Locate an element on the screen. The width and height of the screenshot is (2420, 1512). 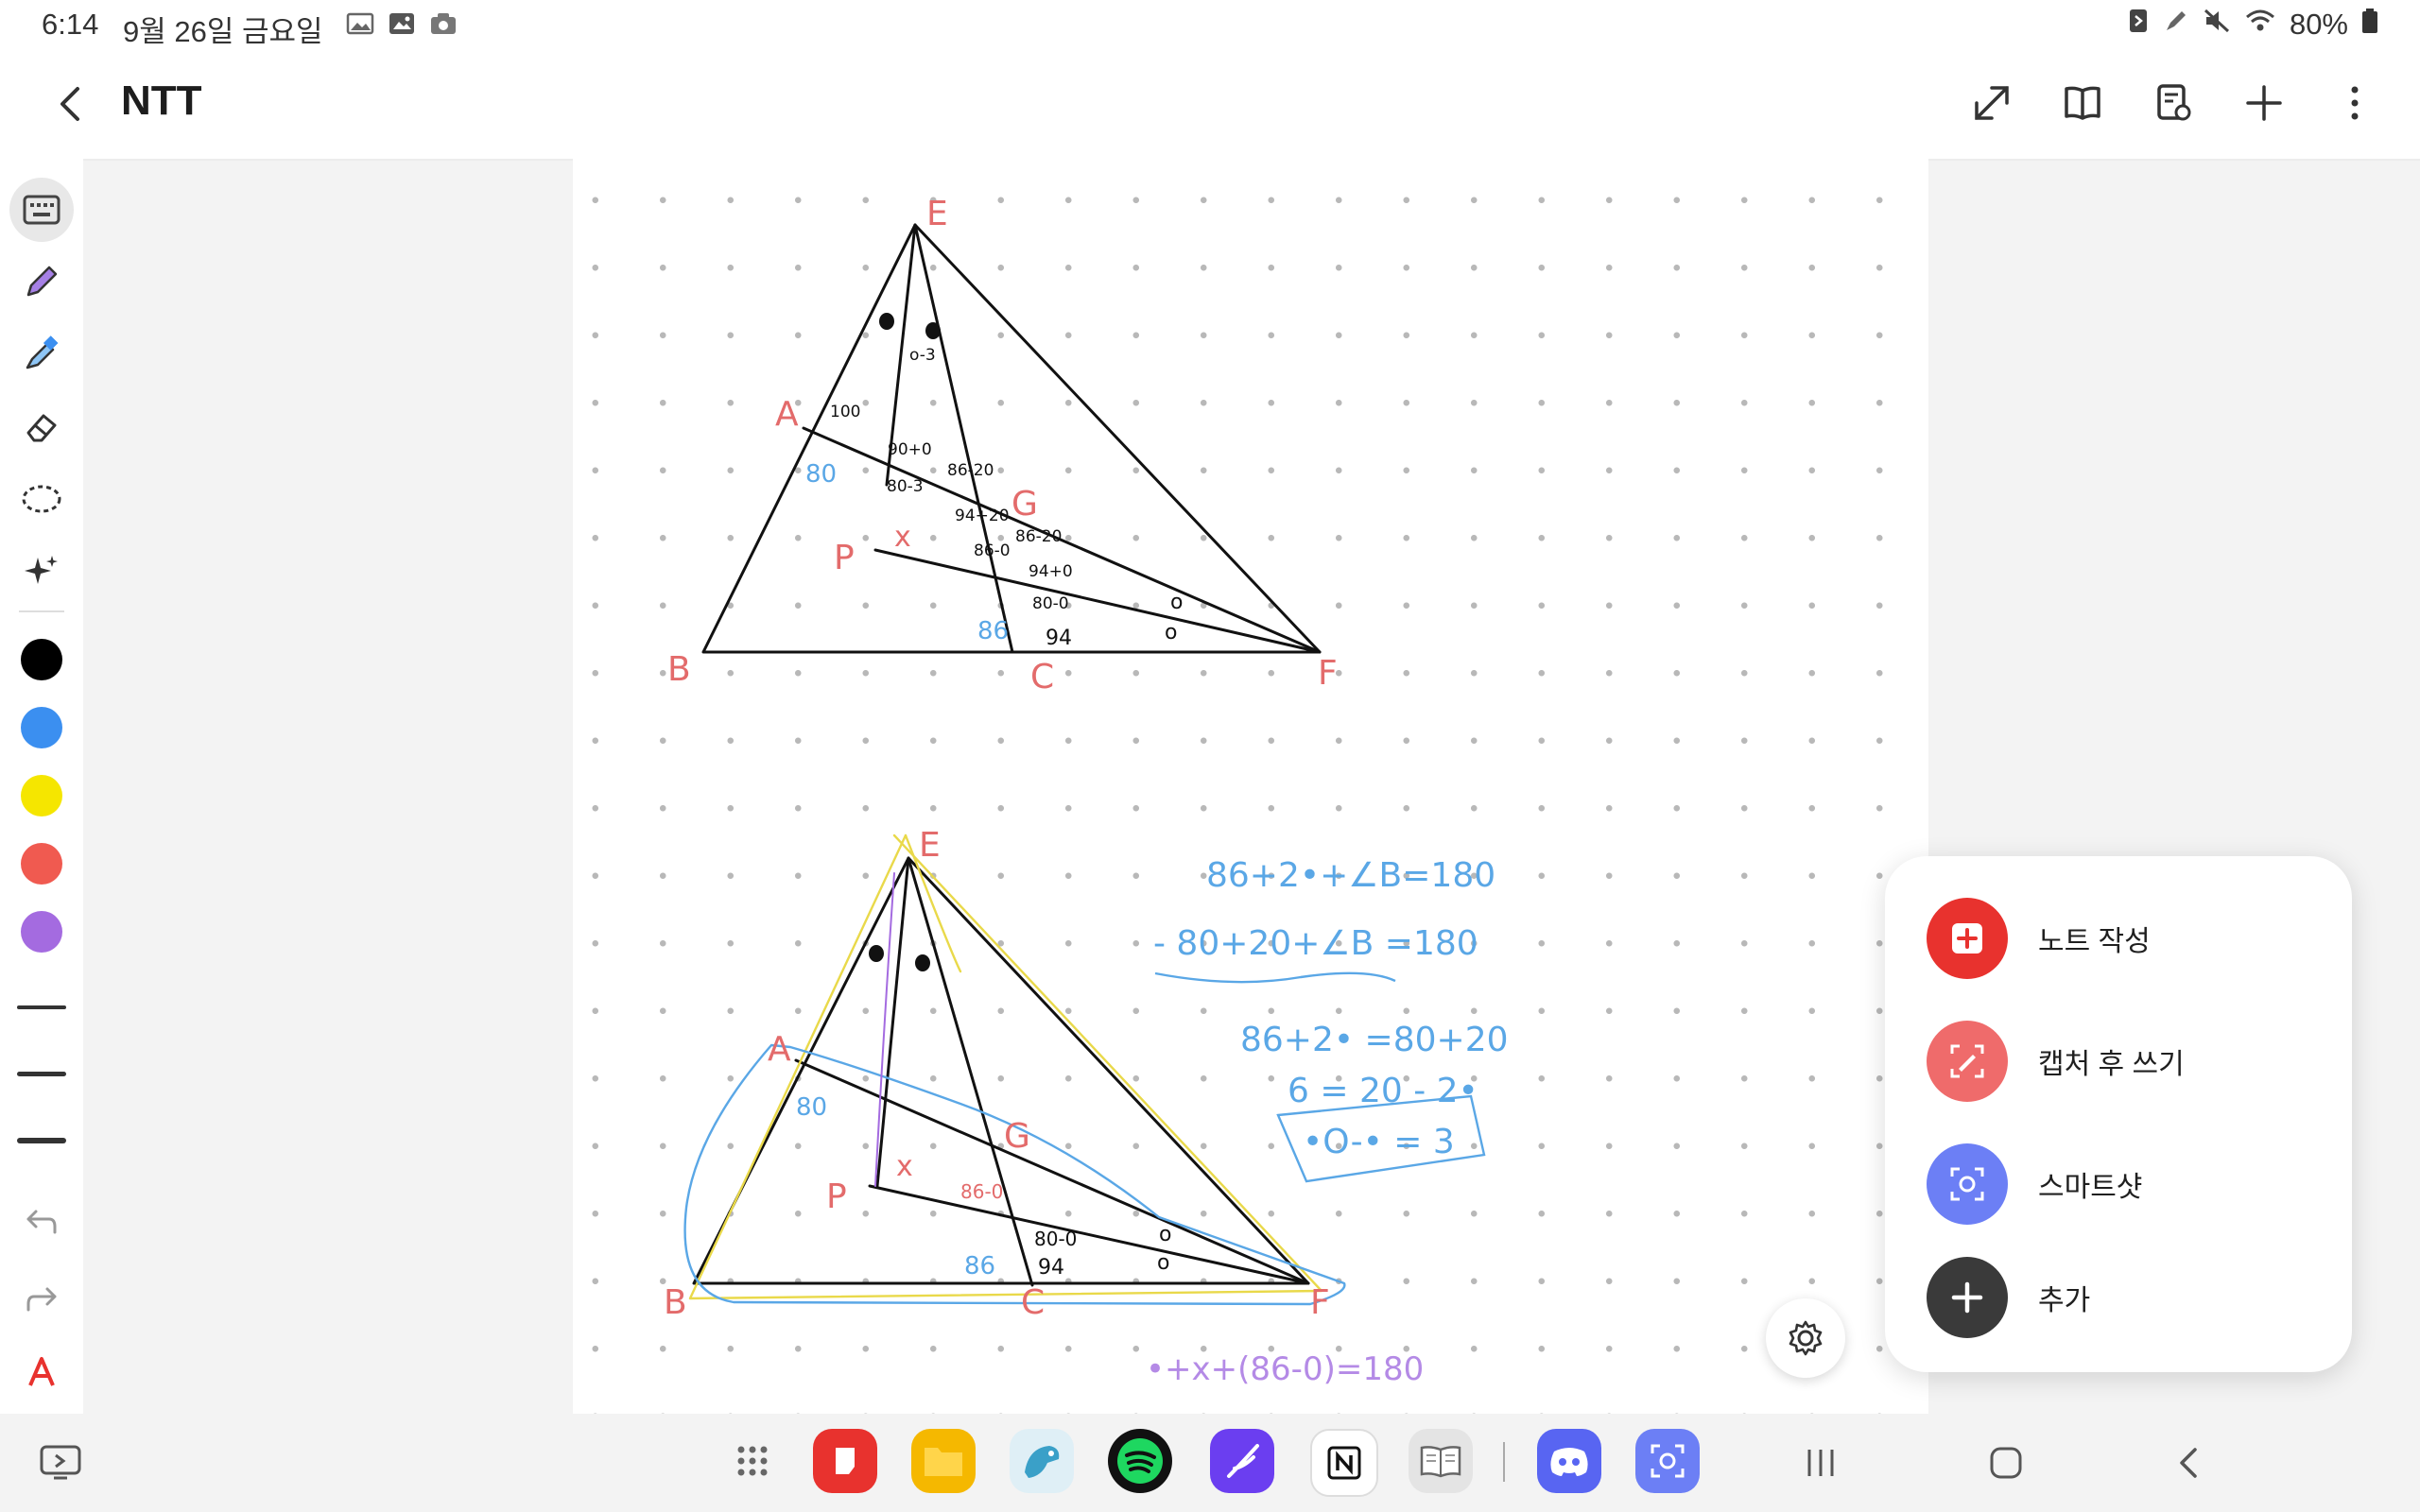
color-black is located at coordinates (41, 659).